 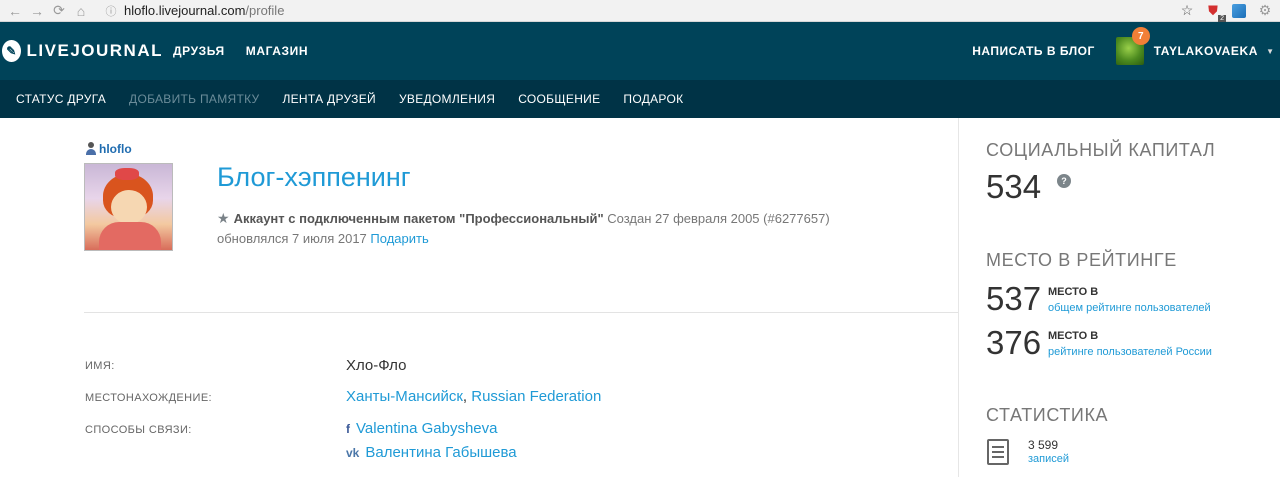 What do you see at coordinates (138, 430) in the screenshot?
I see `contacts-label: СПОСОБЫ СВЯЗИ:` at bounding box center [138, 430].